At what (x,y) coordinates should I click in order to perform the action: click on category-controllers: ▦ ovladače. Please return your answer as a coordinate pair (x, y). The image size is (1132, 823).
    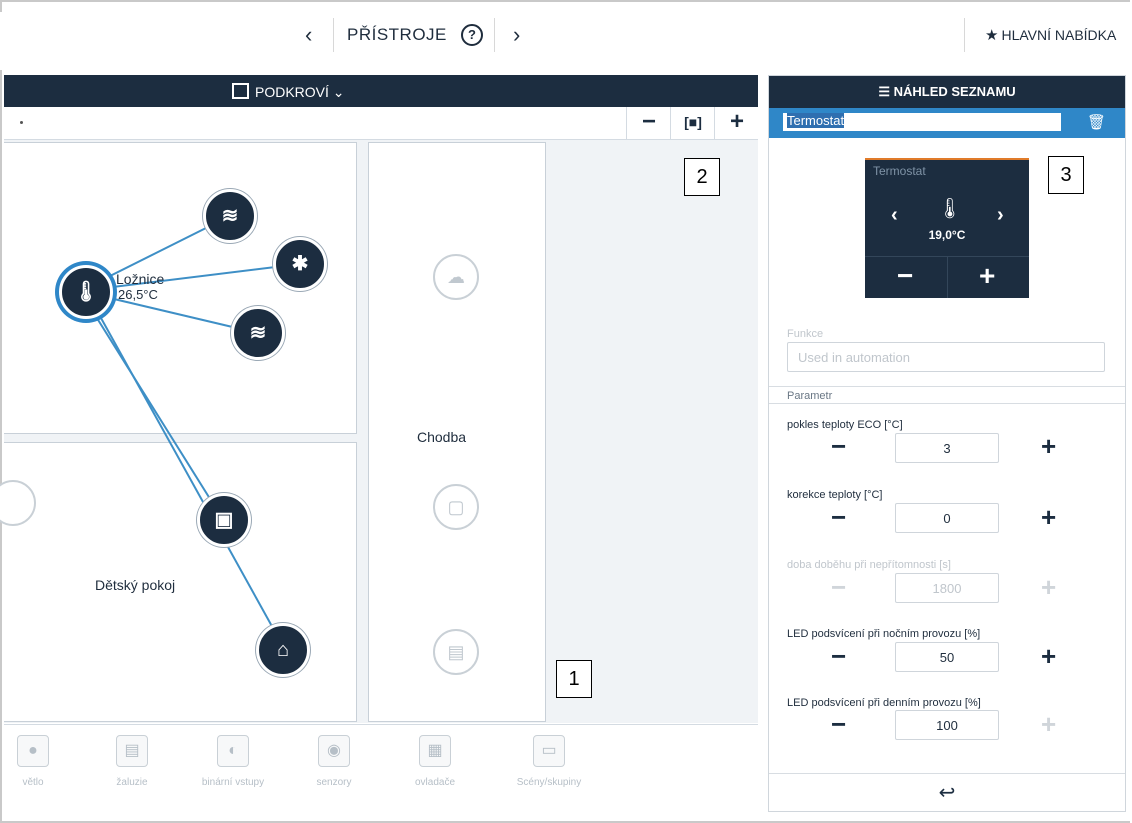
    Looking at the image, I should click on (435, 761).